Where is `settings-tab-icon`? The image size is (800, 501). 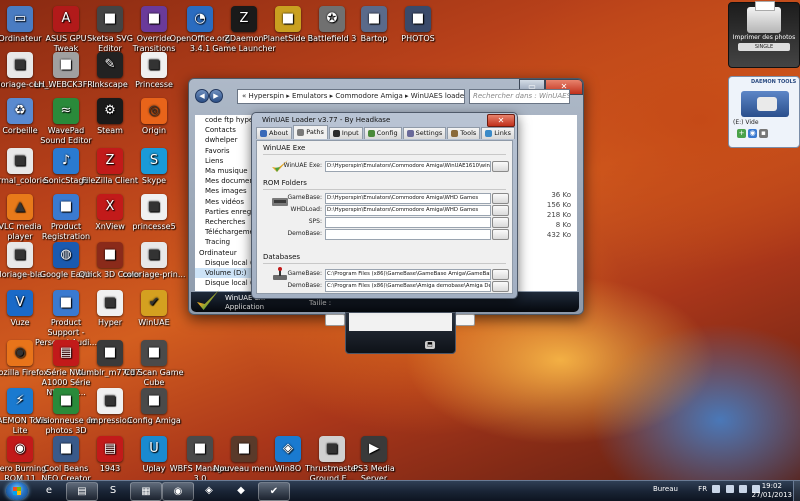 settings-tab-icon is located at coordinates (410, 133).